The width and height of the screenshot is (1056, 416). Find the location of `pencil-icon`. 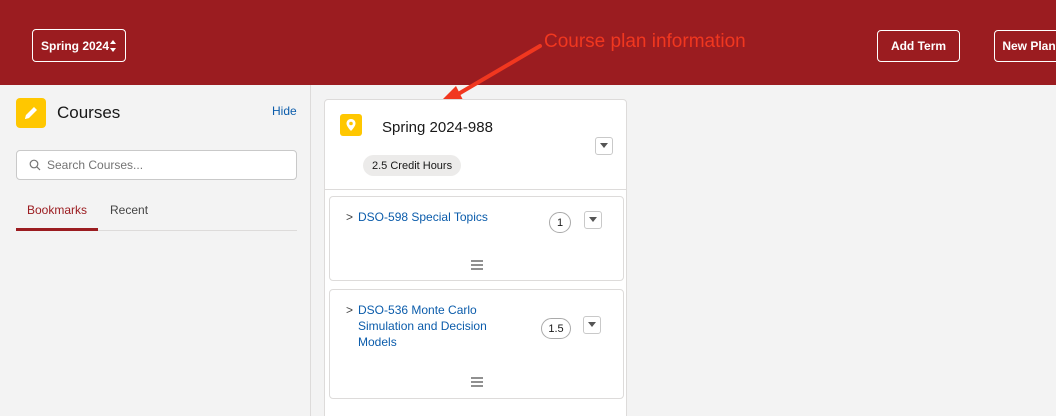

pencil-icon is located at coordinates (31, 113).